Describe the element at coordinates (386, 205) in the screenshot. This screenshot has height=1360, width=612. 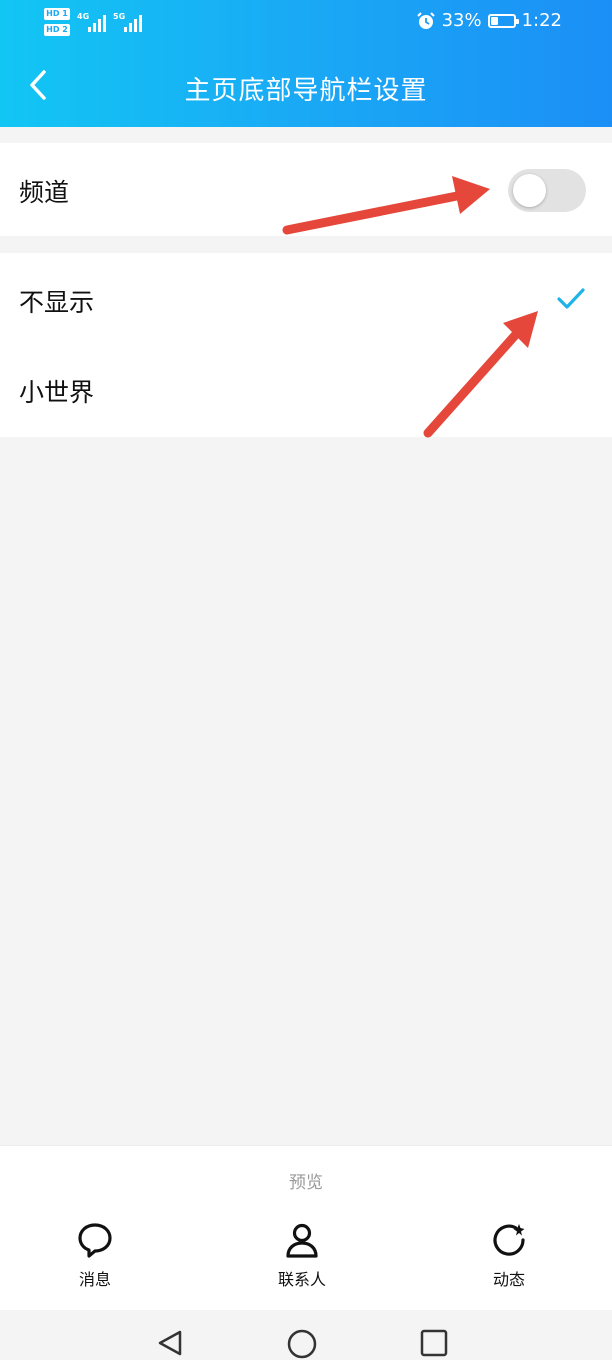
I see `red-arrow-icon` at that location.